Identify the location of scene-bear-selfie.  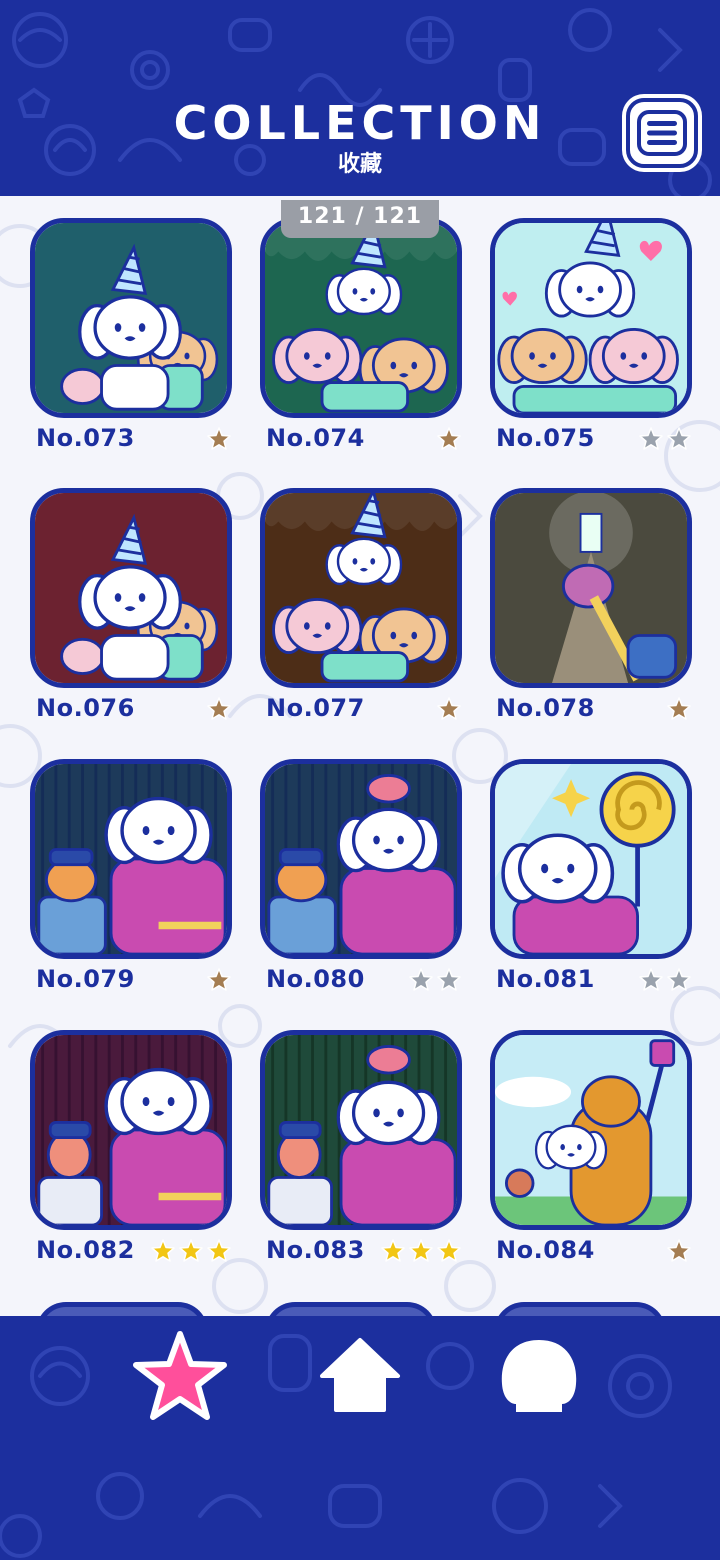
(591, 1130).